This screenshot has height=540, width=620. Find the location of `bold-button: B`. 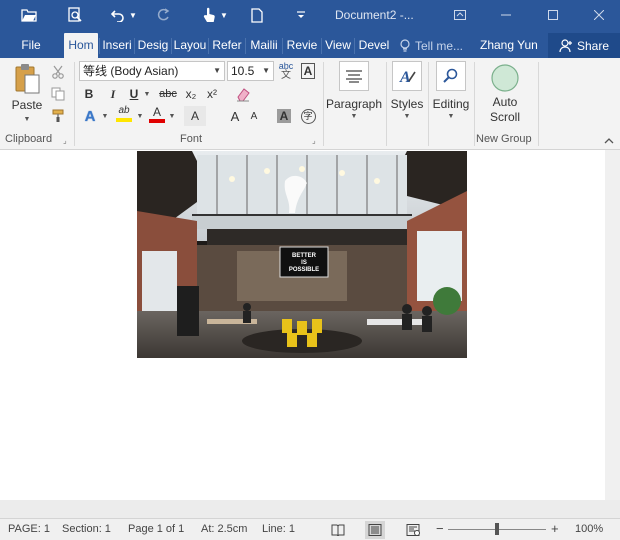

bold-button: B is located at coordinates (89, 94).